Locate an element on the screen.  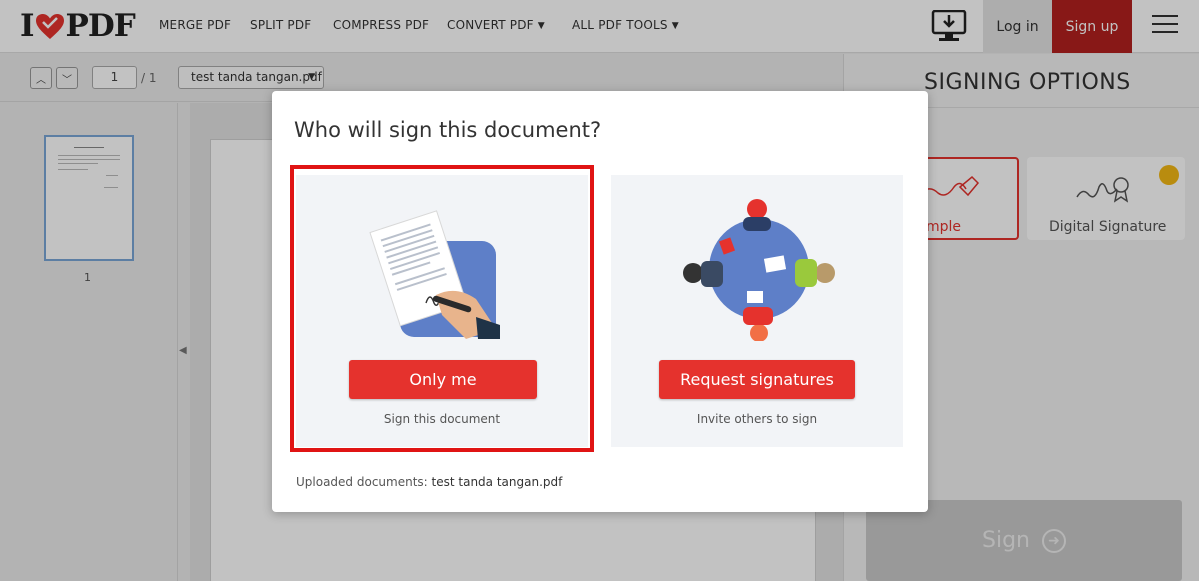
request-signatures-card: Request signatures Invite others to sign is located at coordinates (757, 311).